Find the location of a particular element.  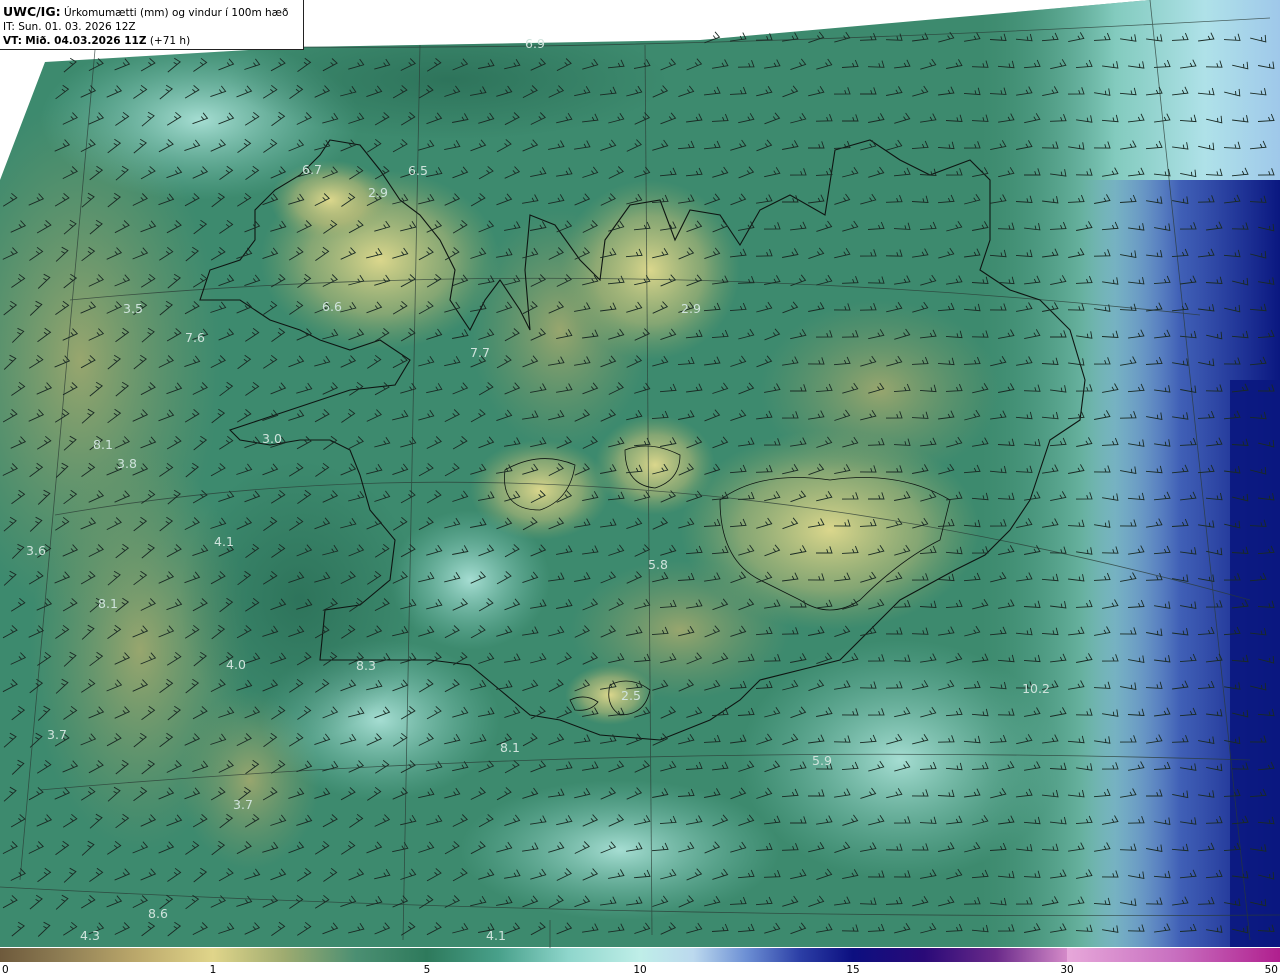

map-label: 2.5 is located at coordinates (631, 695).